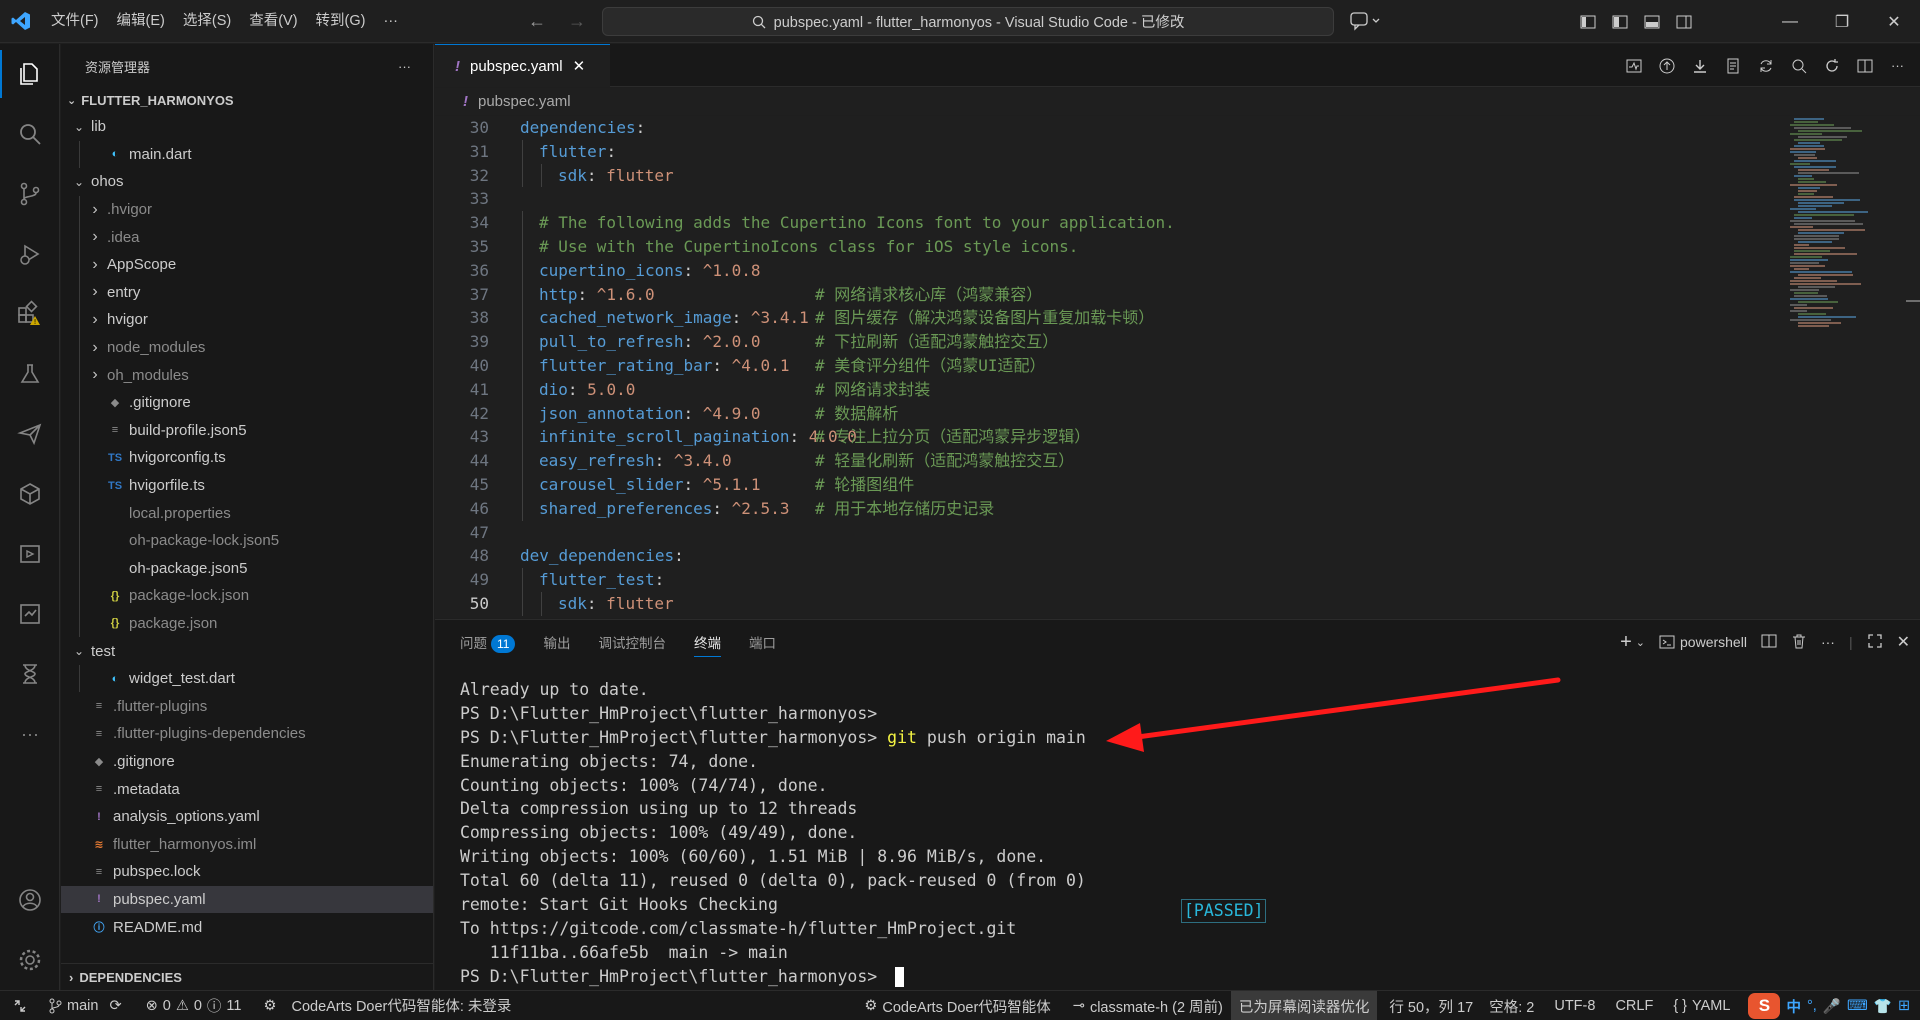 The image size is (1920, 1020). Describe the element at coordinates (524, 101) in the screenshot. I see `breadcrumb-file: pubspec.yaml` at that location.